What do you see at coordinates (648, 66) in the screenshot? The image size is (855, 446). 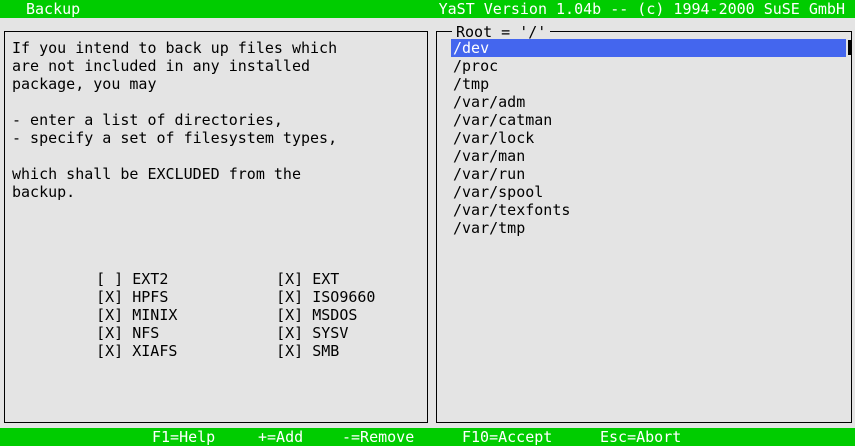 I see `directory-item: /proc` at bounding box center [648, 66].